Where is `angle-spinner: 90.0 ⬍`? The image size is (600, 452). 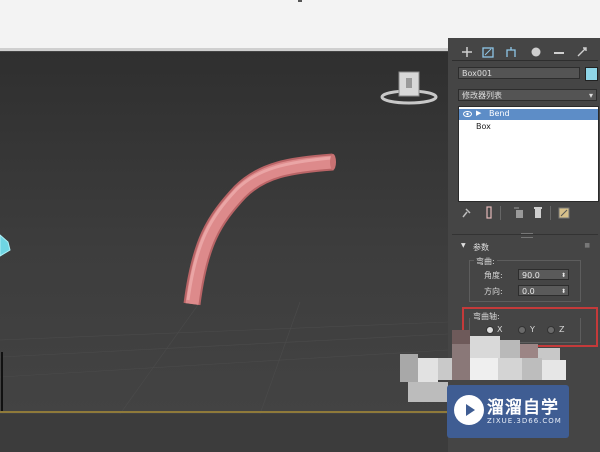
angle-spinner: 90.0 ⬍ is located at coordinates (543, 274).